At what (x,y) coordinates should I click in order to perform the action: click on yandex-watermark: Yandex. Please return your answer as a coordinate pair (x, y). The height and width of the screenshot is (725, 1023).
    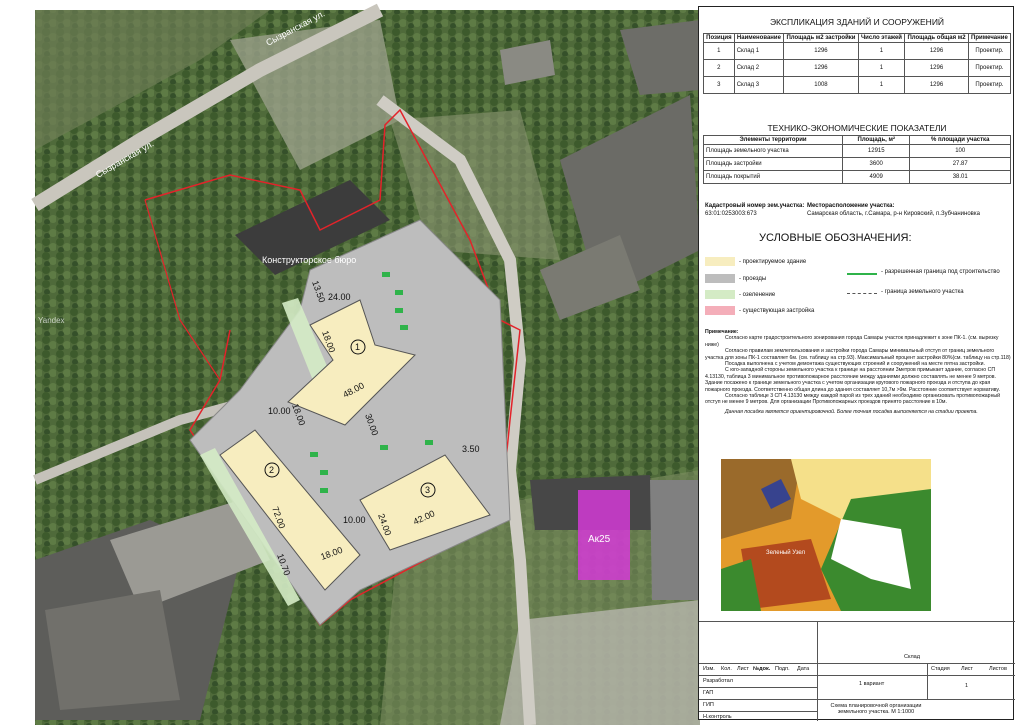
    Looking at the image, I should click on (51, 320).